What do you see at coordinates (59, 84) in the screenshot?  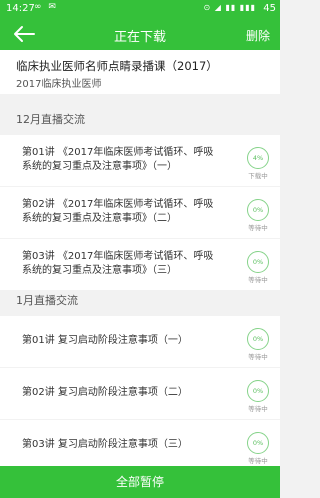 I see `course-subtitle: 2017临床执业医师` at bounding box center [59, 84].